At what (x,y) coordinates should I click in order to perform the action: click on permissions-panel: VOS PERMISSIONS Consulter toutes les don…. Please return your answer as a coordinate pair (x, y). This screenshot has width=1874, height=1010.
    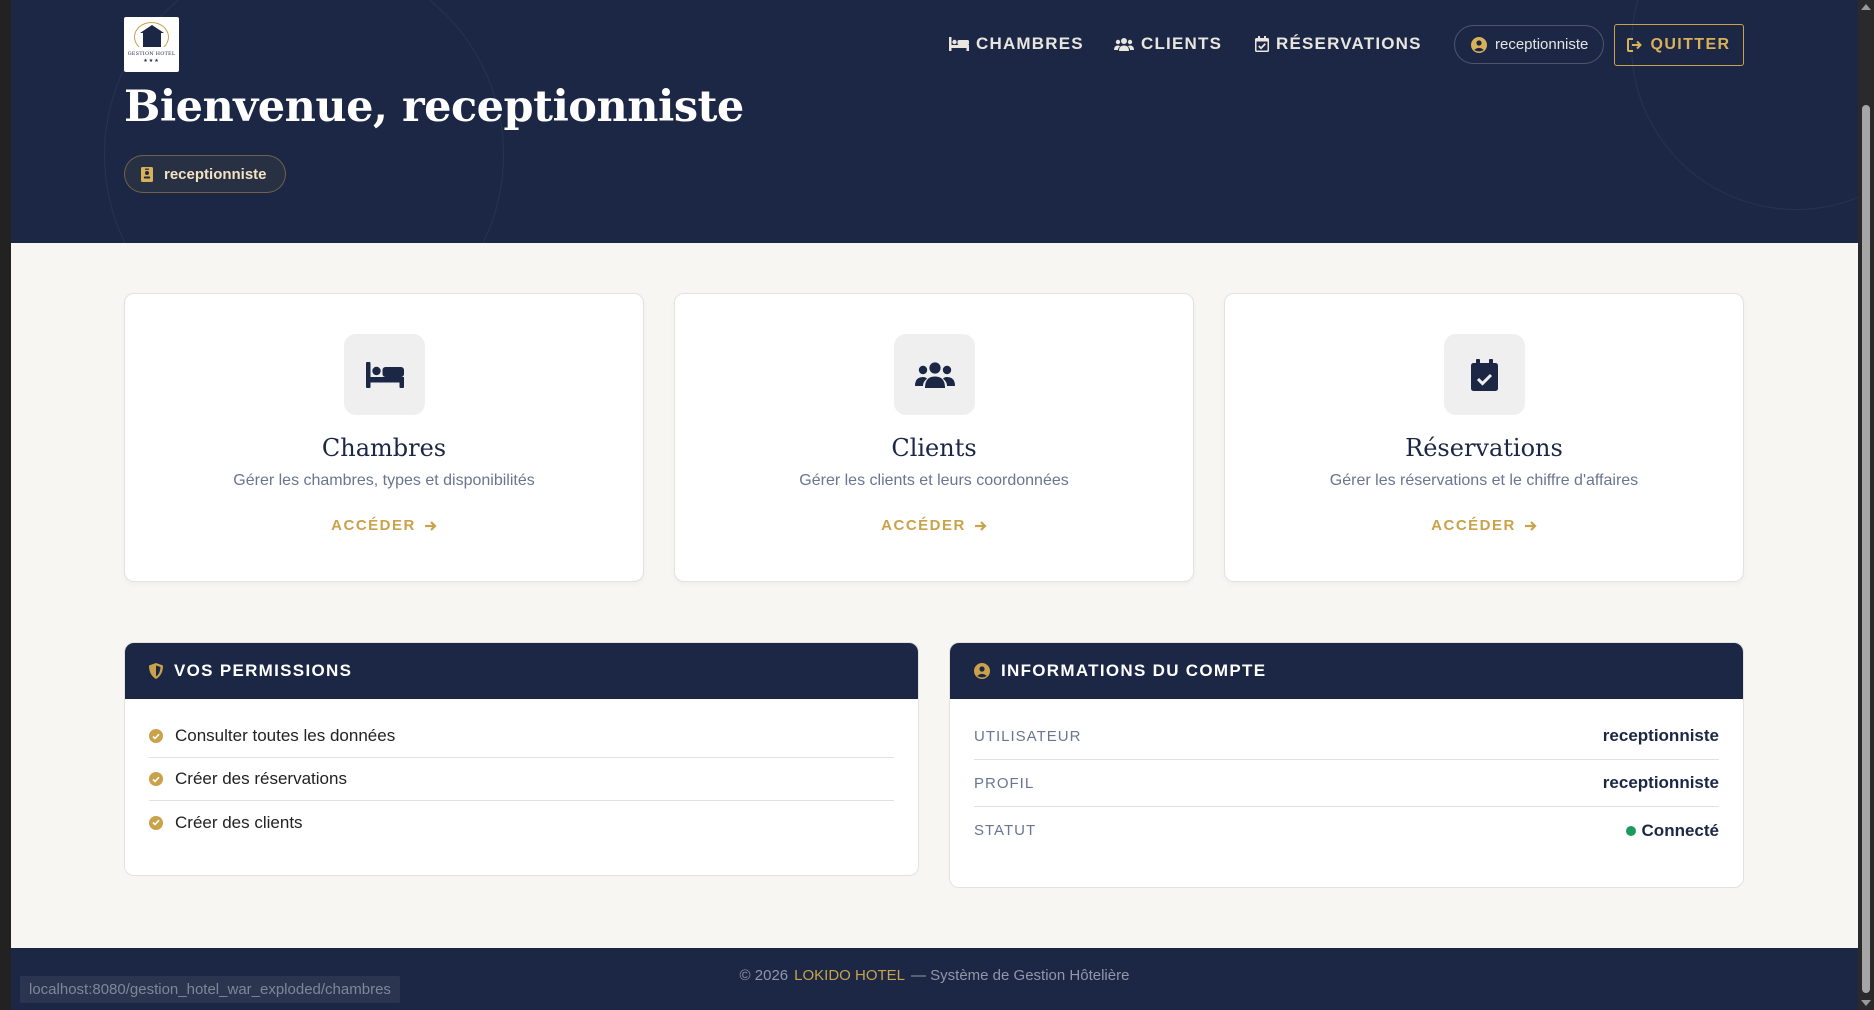
    Looking at the image, I should click on (521, 759).